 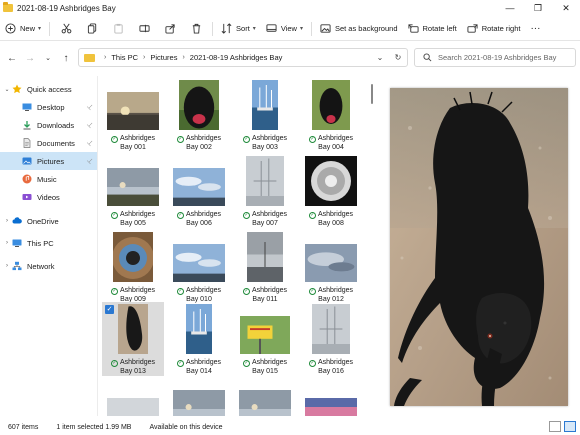 I want to click on file-name: ✓ Ashbridges Bay 008, so click(x=331, y=219).